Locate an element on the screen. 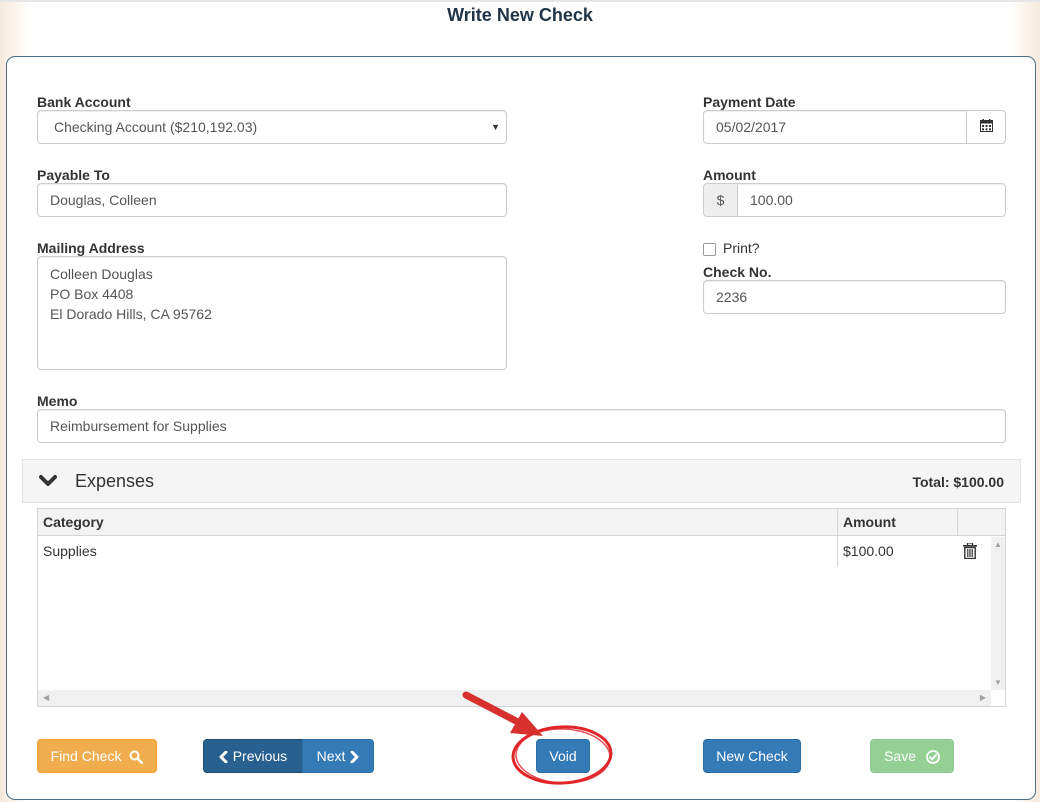  void-button: Void is located at coordinates (563, 756).